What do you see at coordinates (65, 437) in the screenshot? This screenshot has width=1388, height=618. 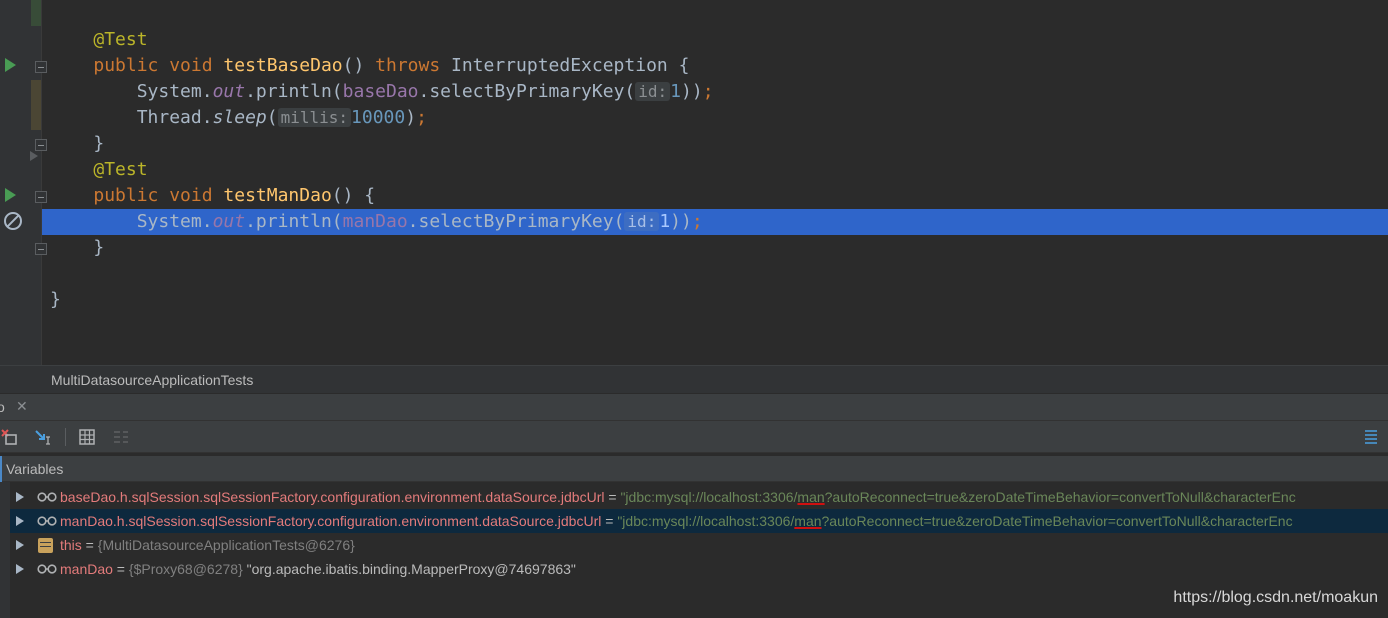 I see `toolbar-separator` at bounding box center [65, 437].